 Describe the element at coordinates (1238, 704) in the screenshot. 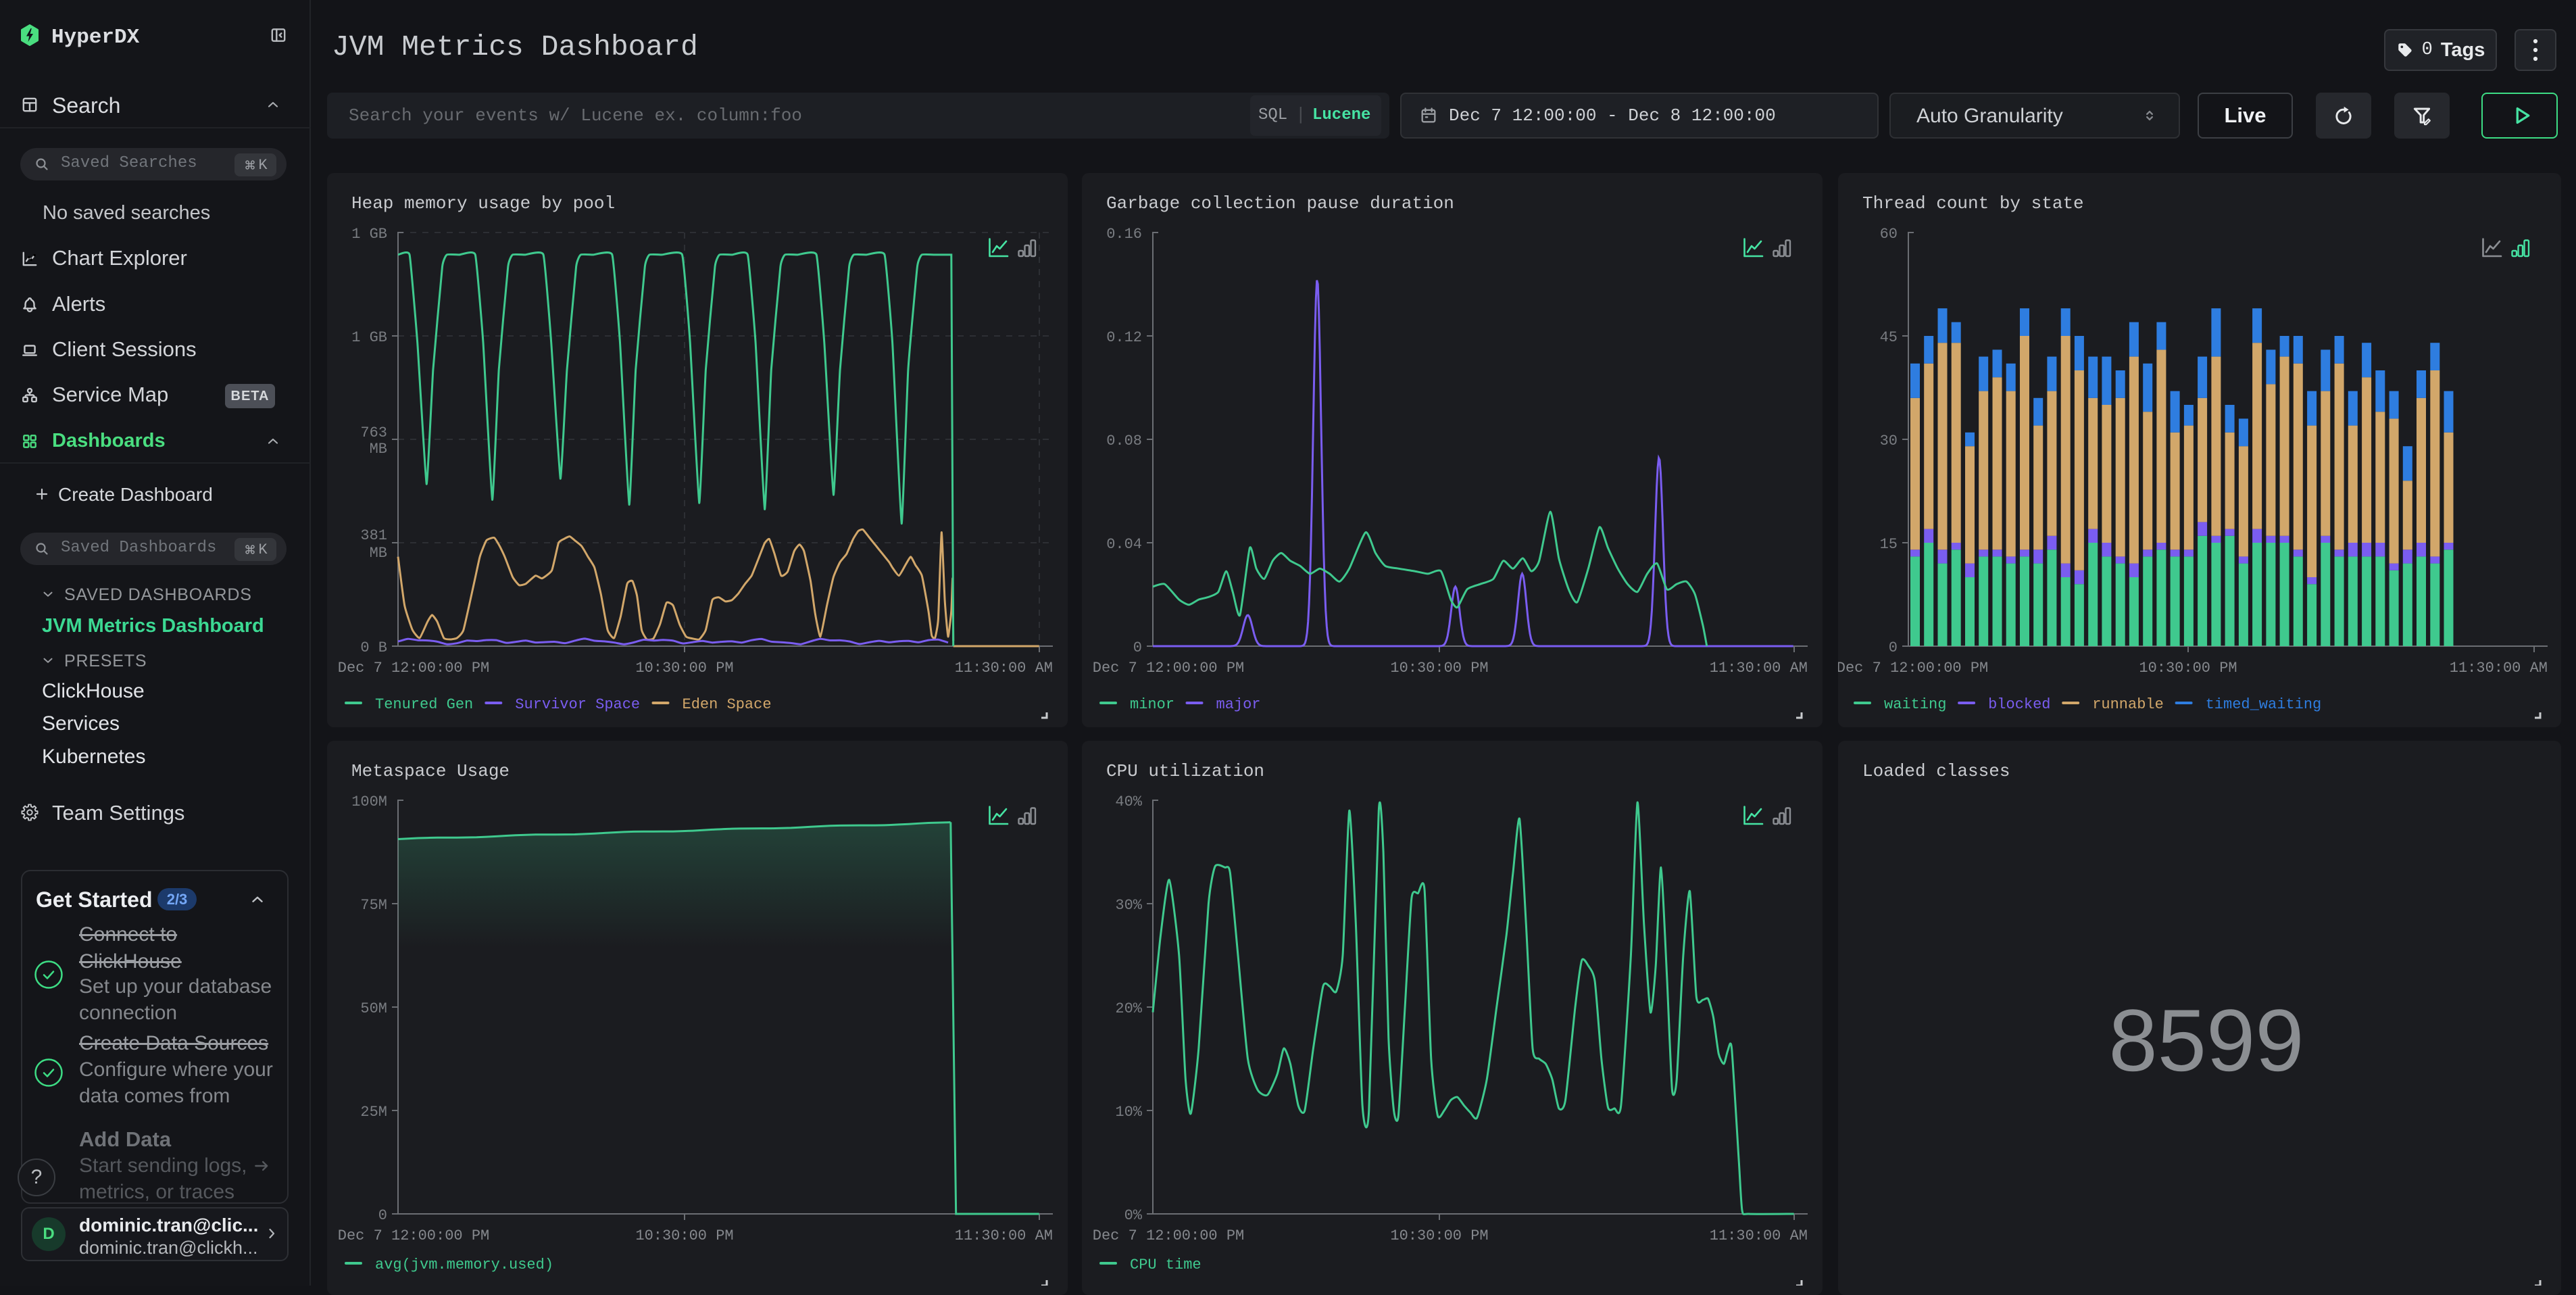

I see `svg-text: major` at that location.